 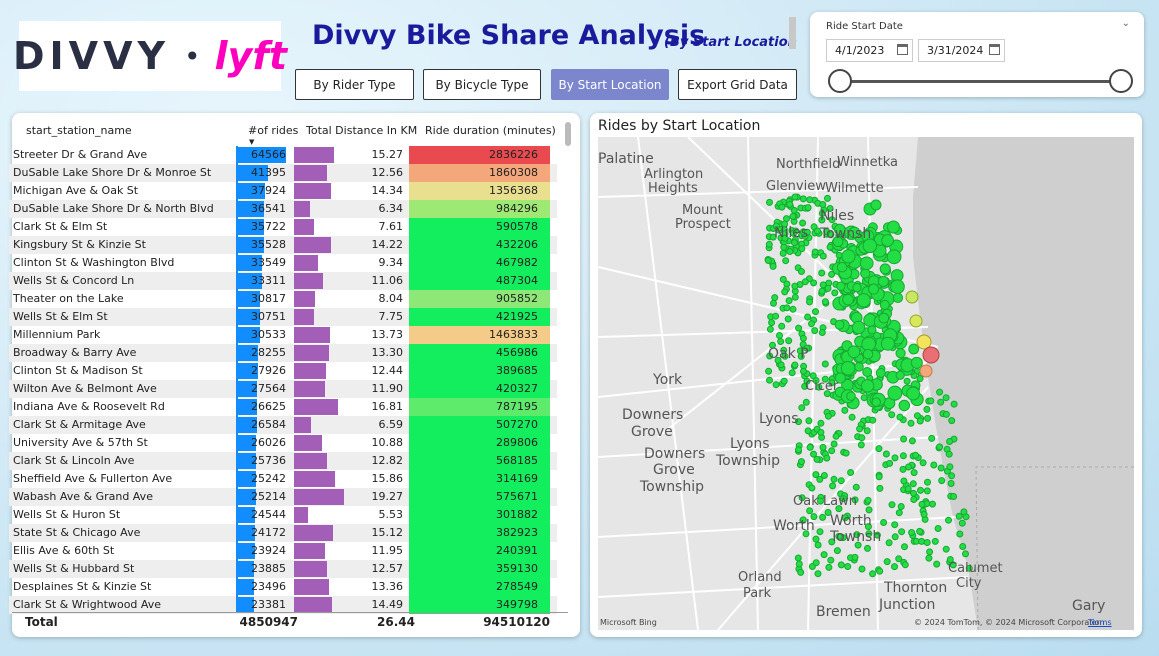 What do you see at coordinates (283, 353) in the screenshot?
I see `table-row: Broadway & Barry Ave 28255 13.30 456986` at bounding box center [283, 353].